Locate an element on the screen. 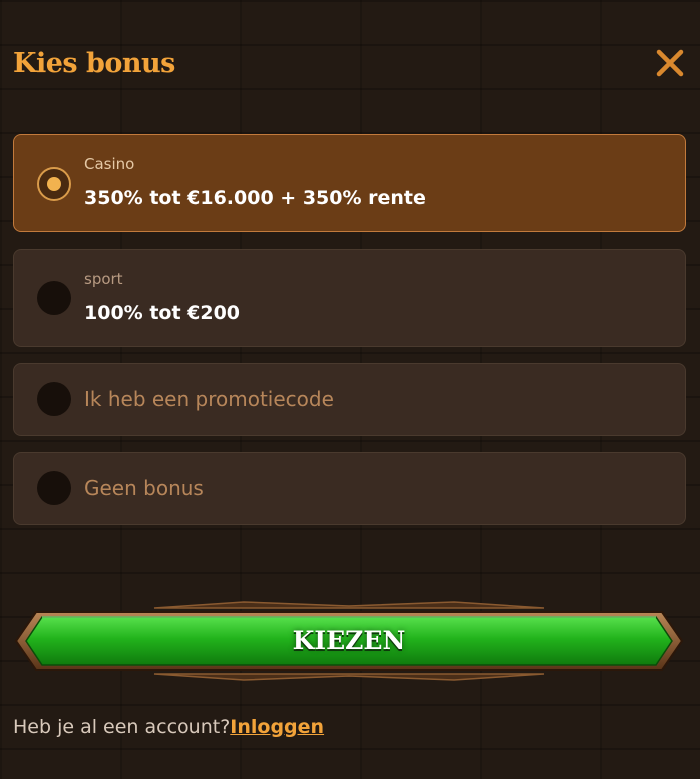 The width and height of the screenshot is (700, 779). radio-selected is located at coordinates (54, 184).